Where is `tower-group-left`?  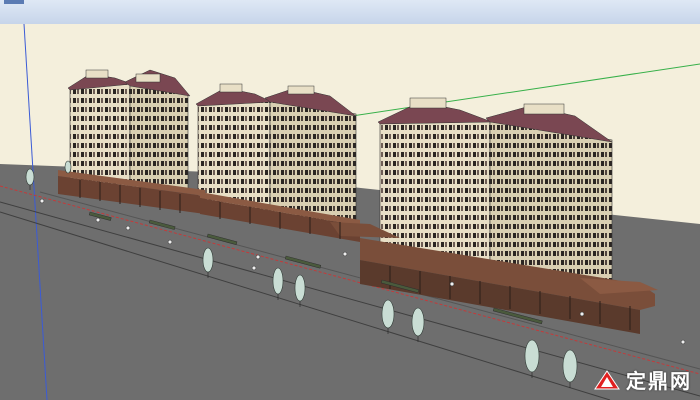
tower-group-left is located at coordinates (129, 131).